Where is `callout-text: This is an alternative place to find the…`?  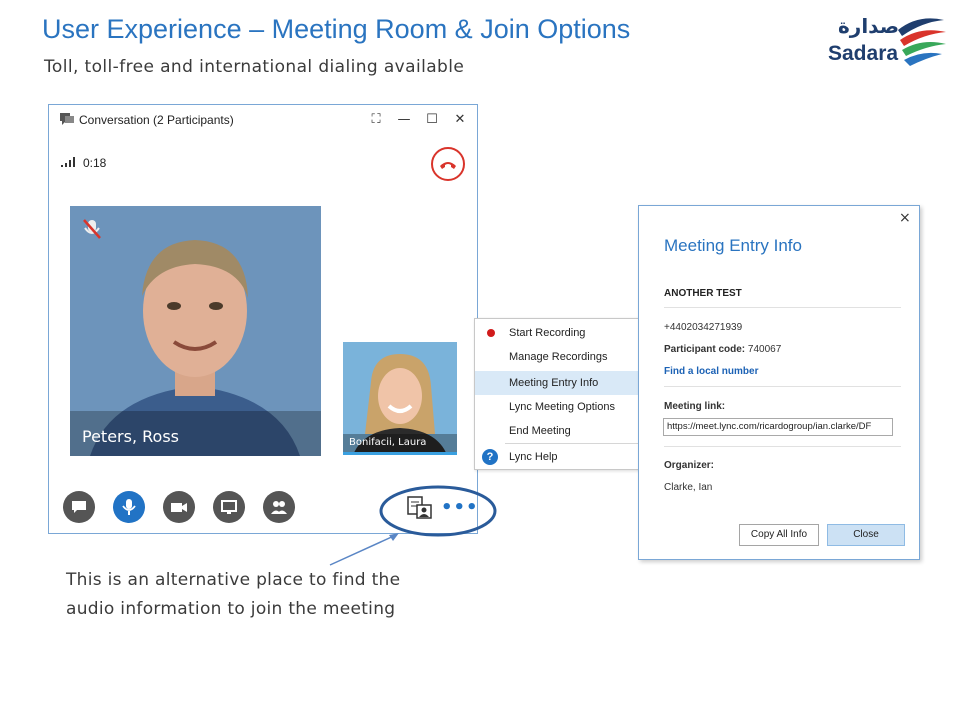
callout-text: This is an alternative place to find the… is located at coordinates (233, 595).